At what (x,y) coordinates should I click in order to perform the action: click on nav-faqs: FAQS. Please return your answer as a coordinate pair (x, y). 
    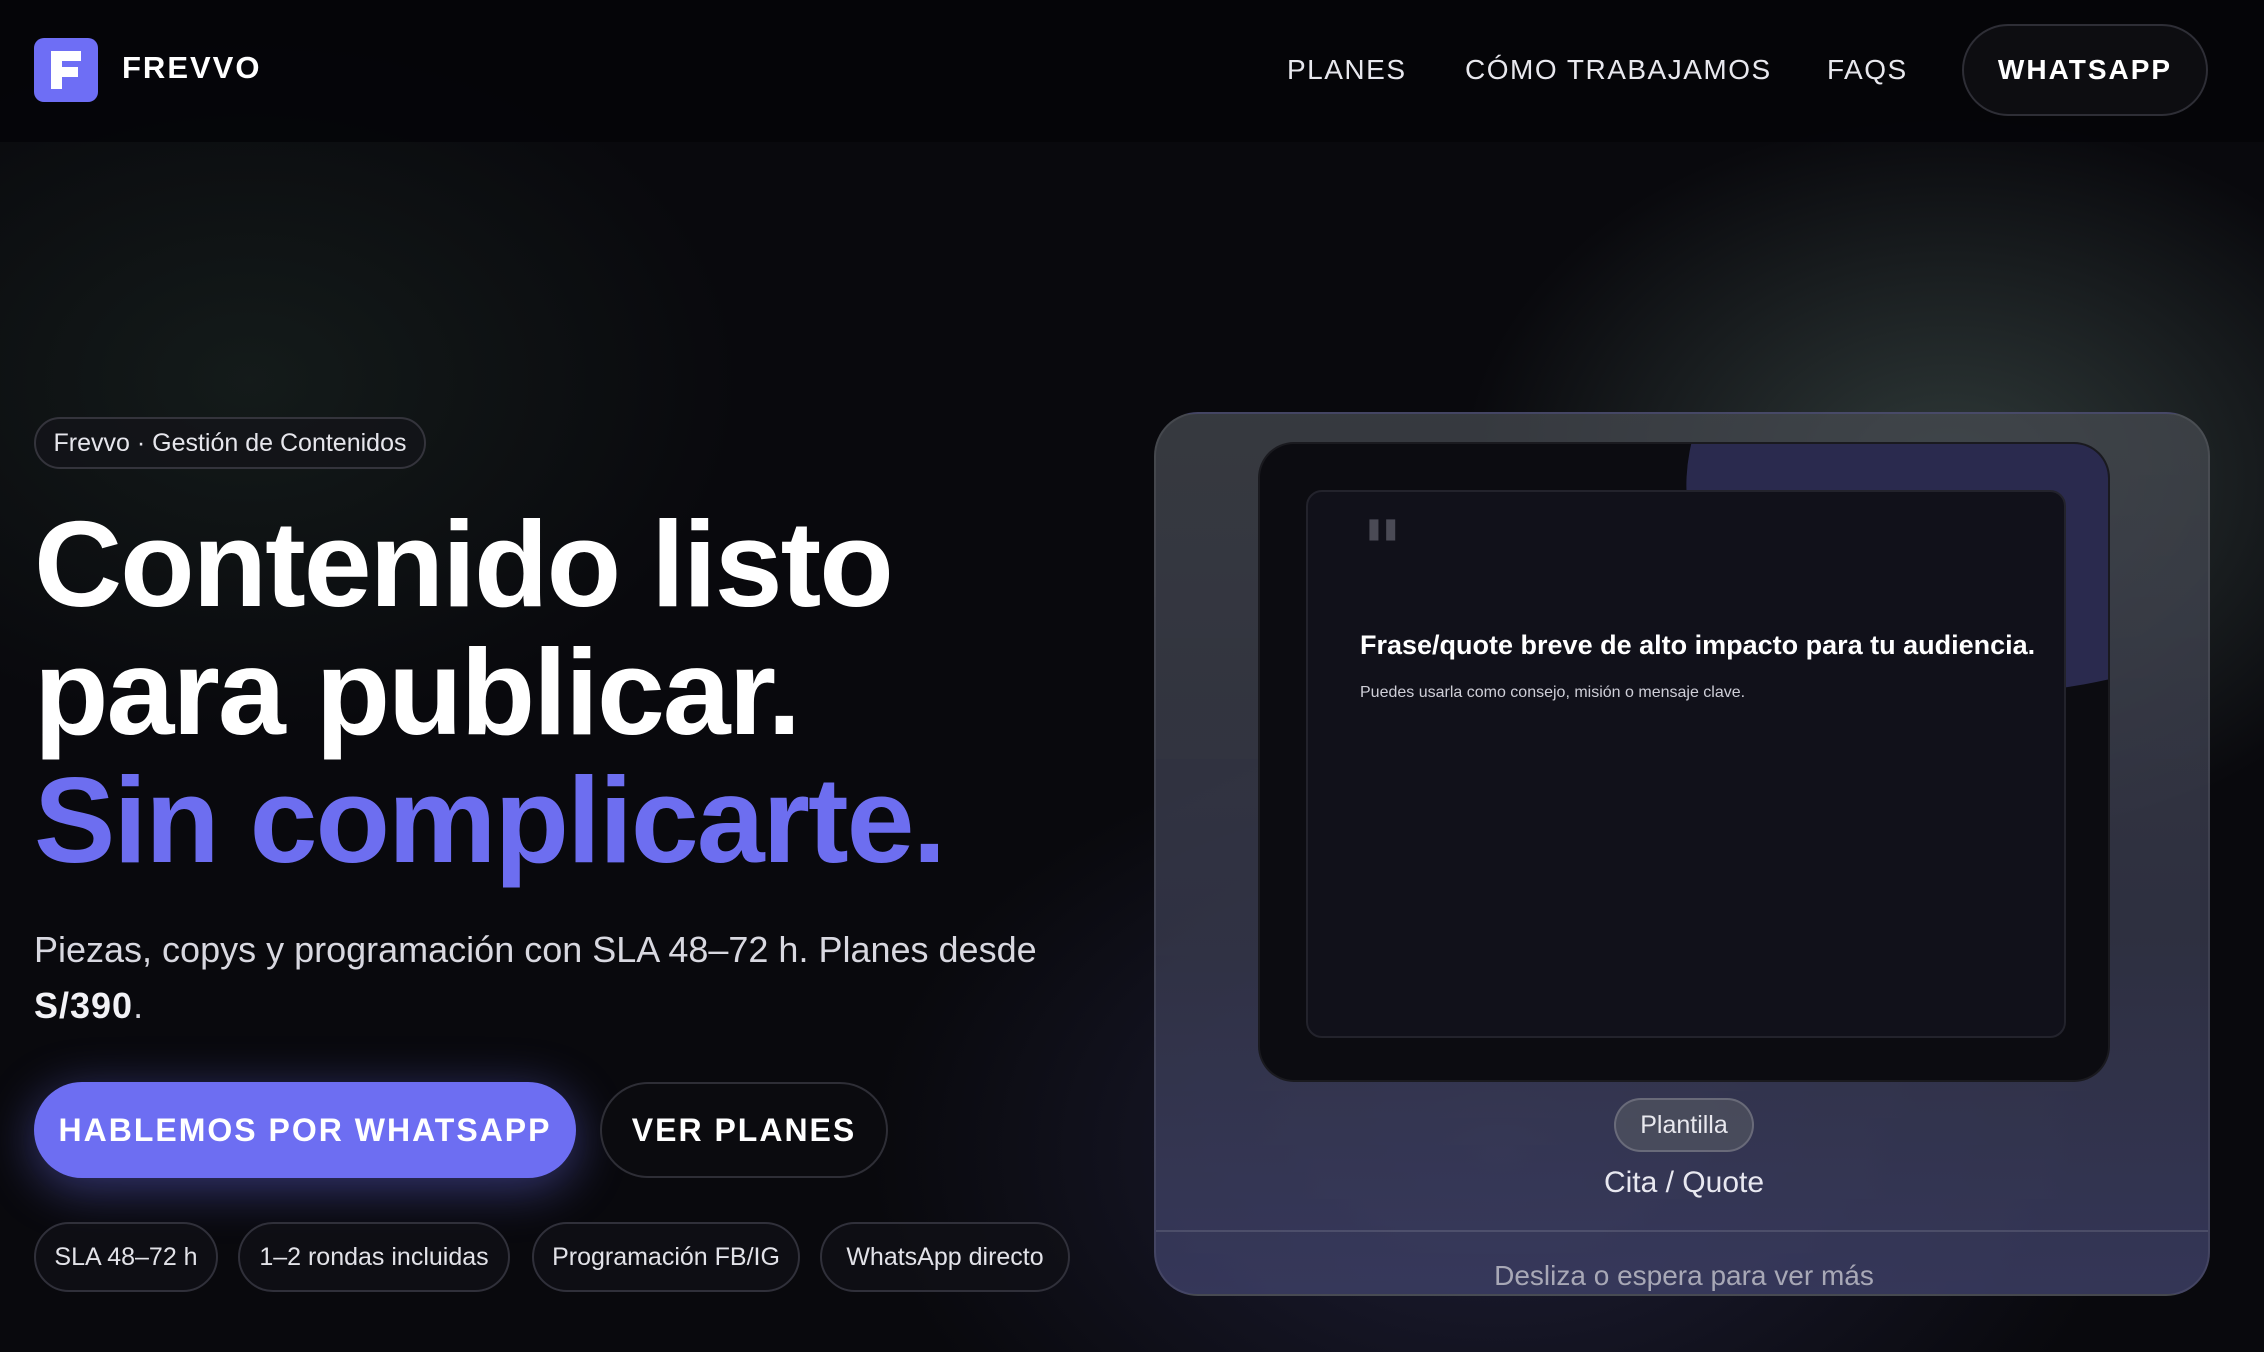
    Looking at the image, I should click on (1867, 70).